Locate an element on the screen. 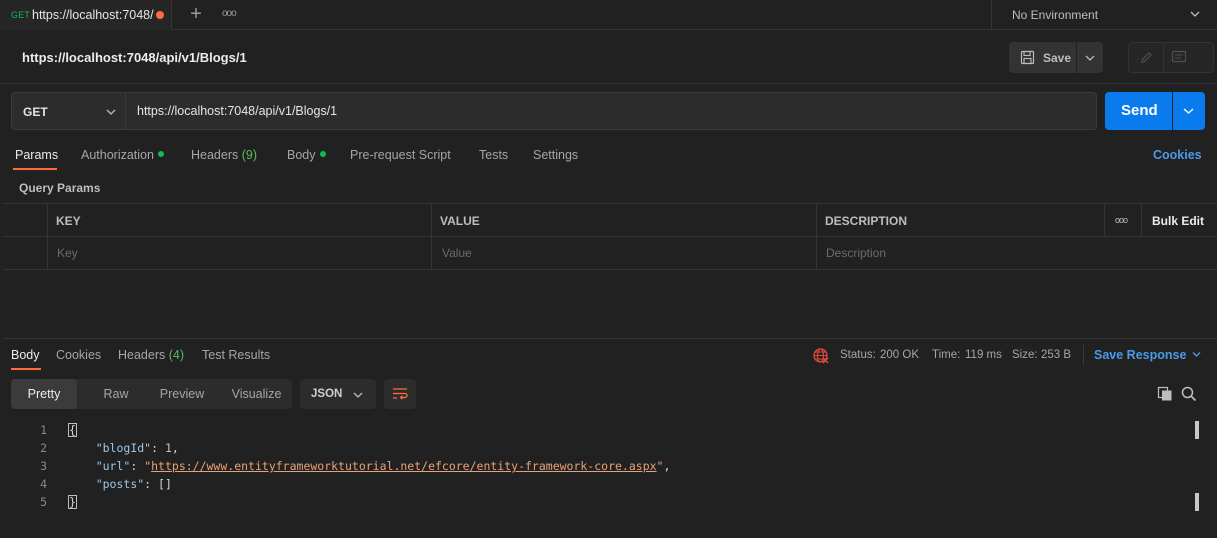 The height and width of the screenshot is (538, 1217). body-format-switcher: Pretty Raw Preview Visualize is located at coordinates (151, 394).